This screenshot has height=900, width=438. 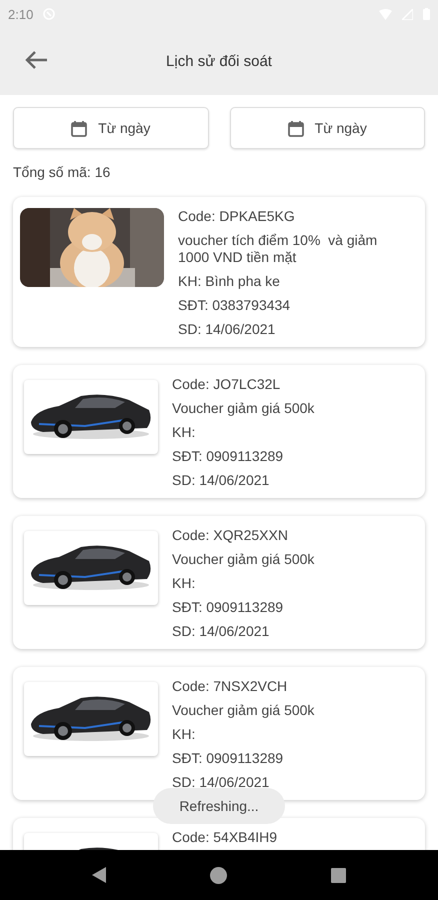 I want to click on voucher-code: Code: DPKAE5KG, so click(x=237, y=216).